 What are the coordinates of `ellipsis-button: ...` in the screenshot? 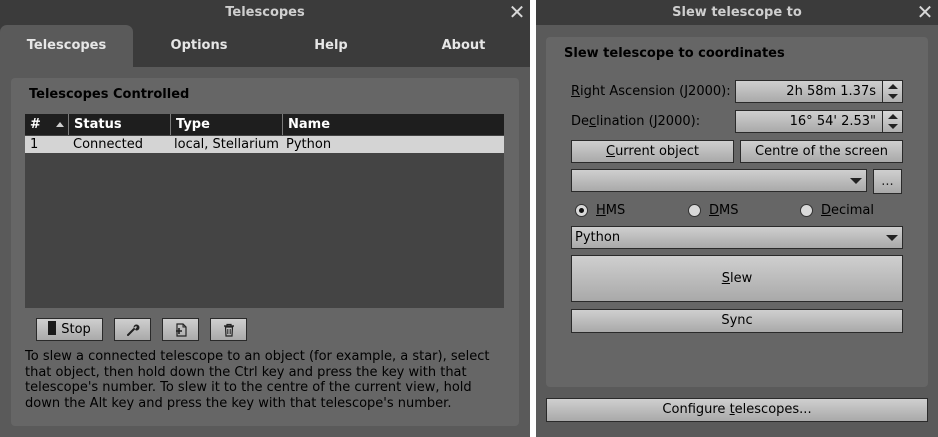 It's located at (887, 181).